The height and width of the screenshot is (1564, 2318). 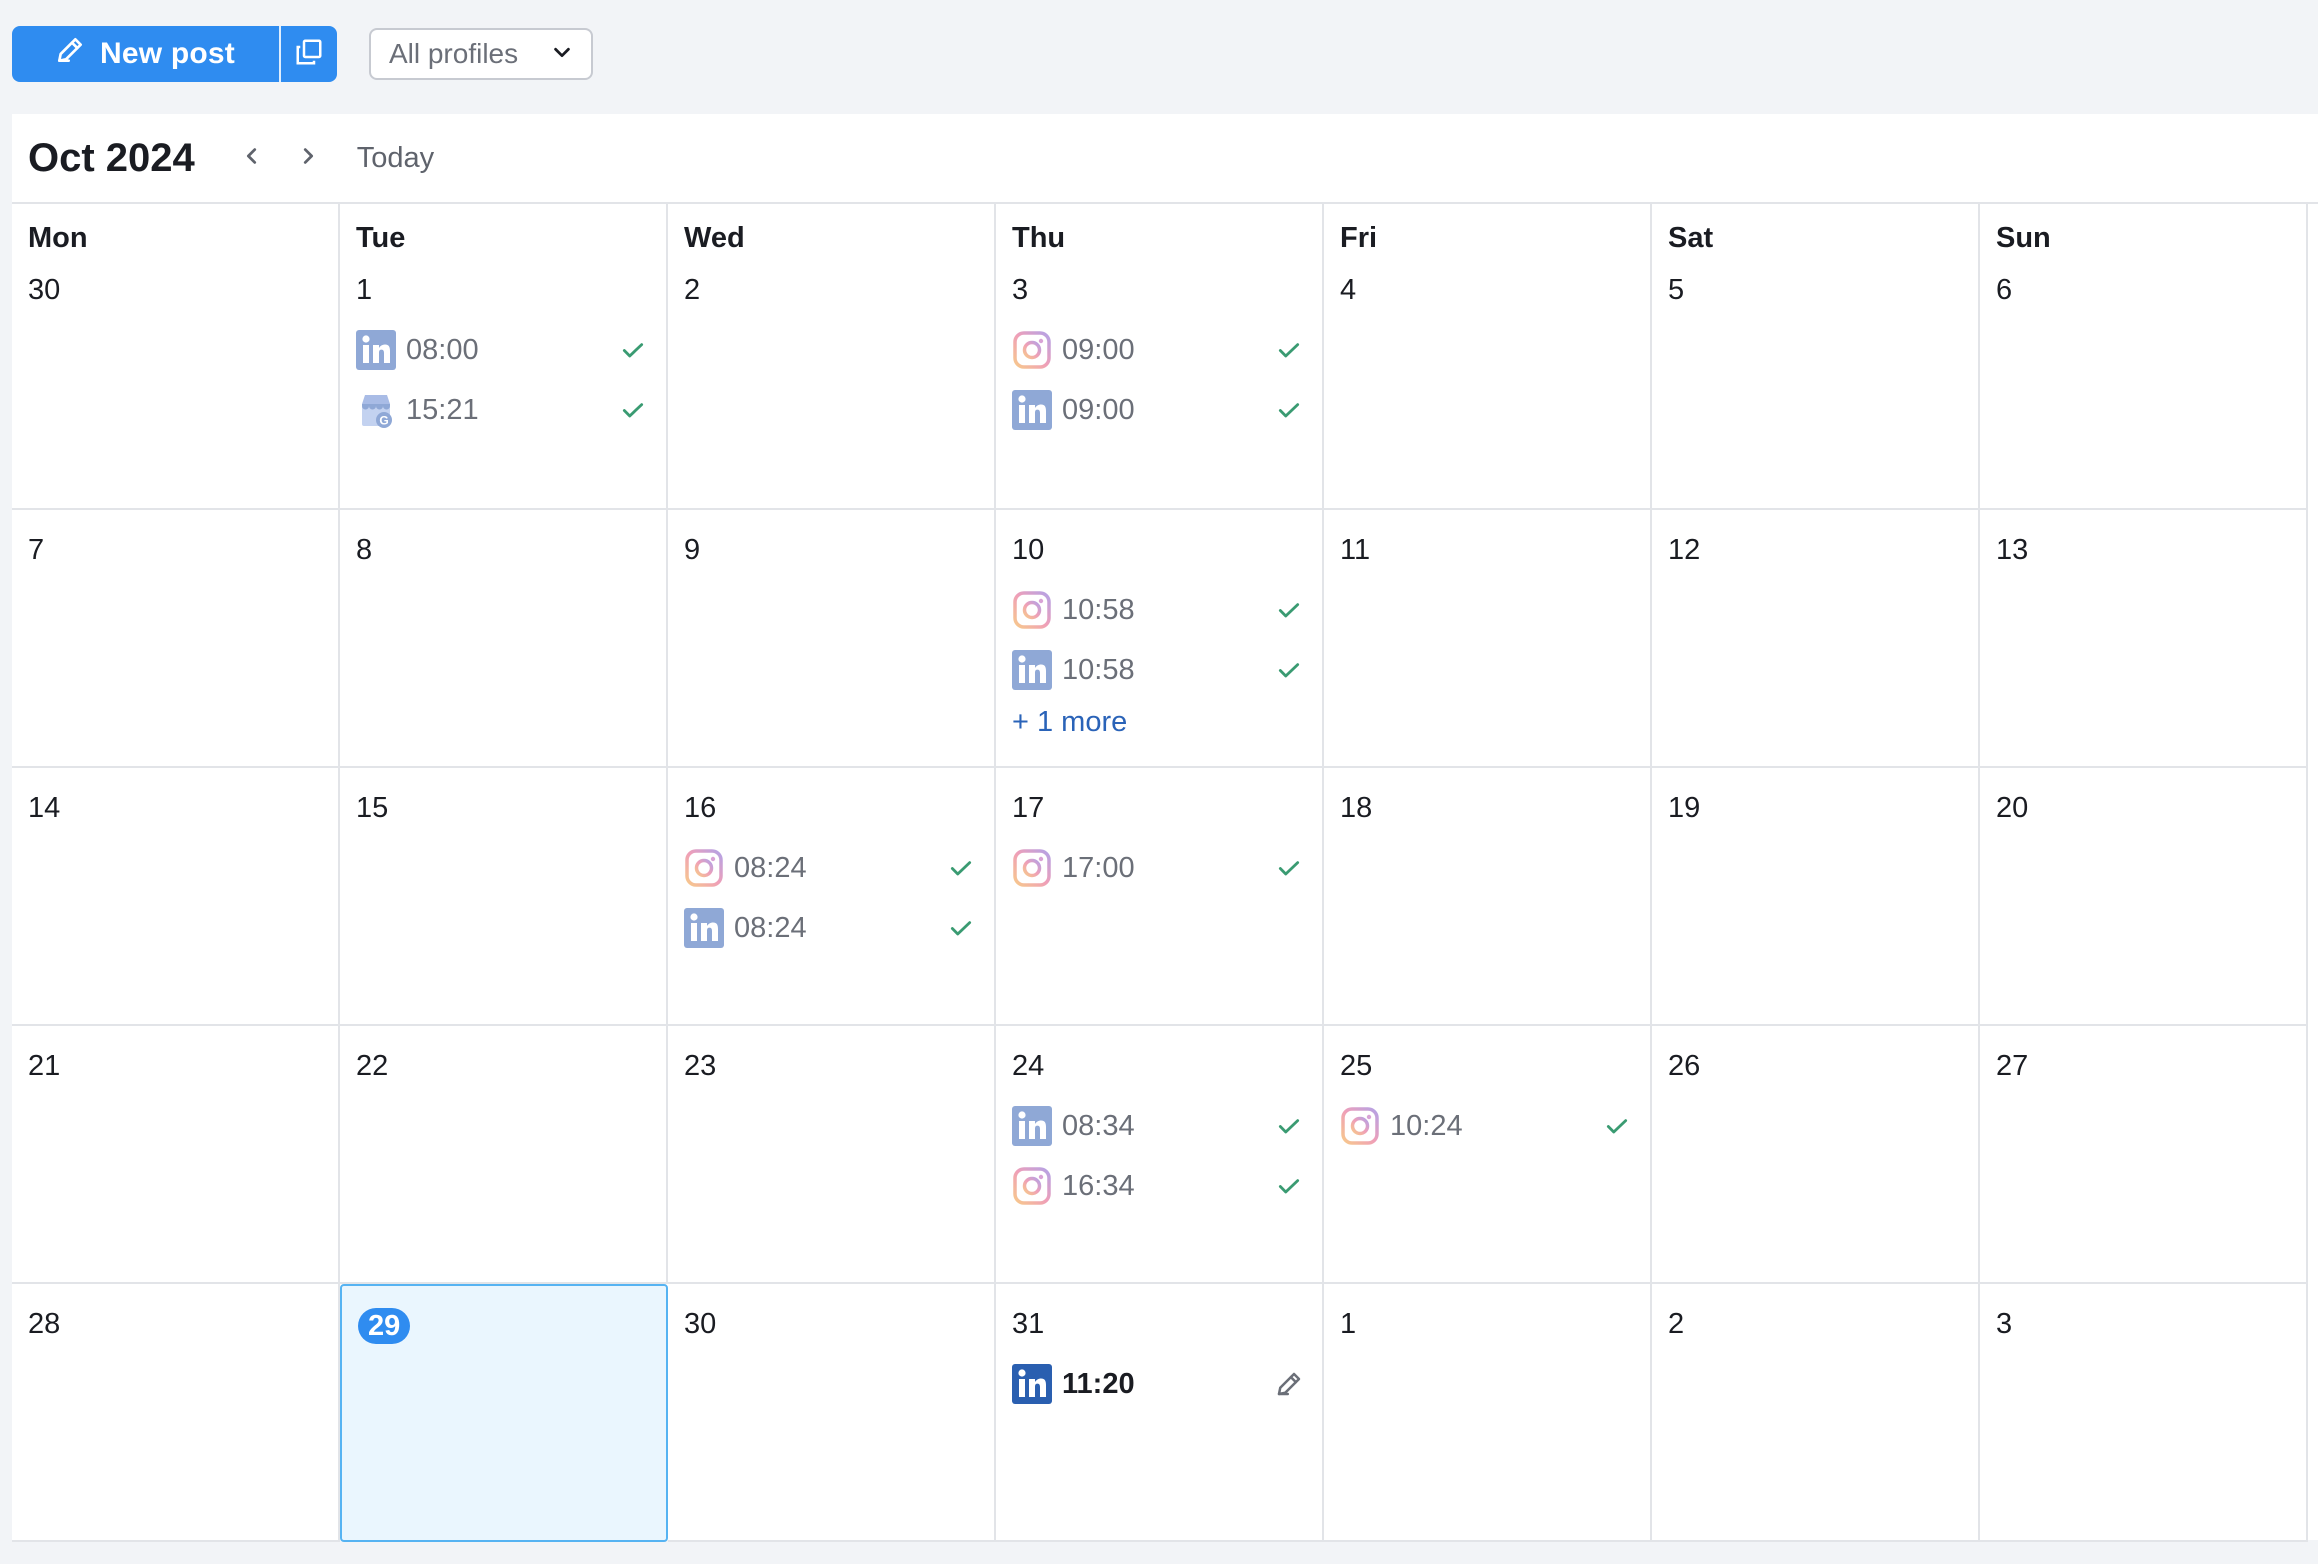 What do you see at coordinates (1691, 238) in the screenshot?
I see `weekday-label: Sat` at bounding box center [1691, 238].